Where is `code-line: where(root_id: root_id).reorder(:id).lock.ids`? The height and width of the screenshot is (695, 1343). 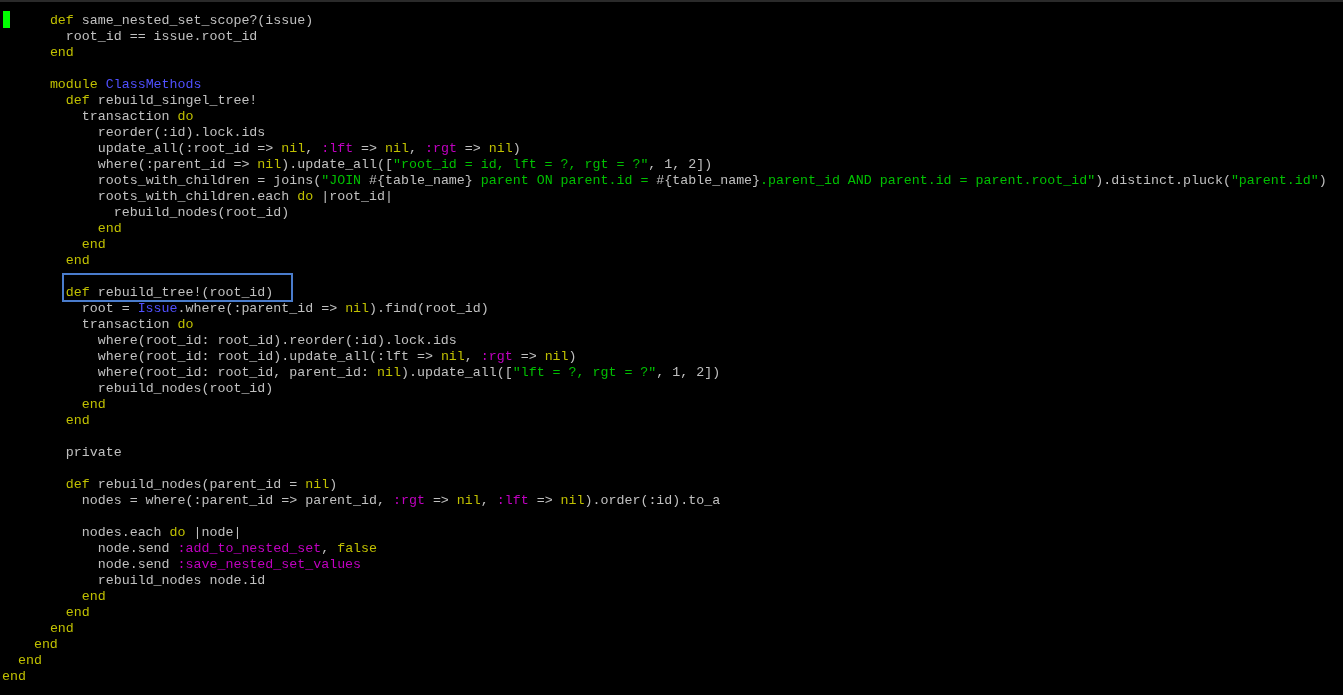 code-line: where(root_id: root_id).reorder(:id).lock.ids is located at coordinates (277, 341).